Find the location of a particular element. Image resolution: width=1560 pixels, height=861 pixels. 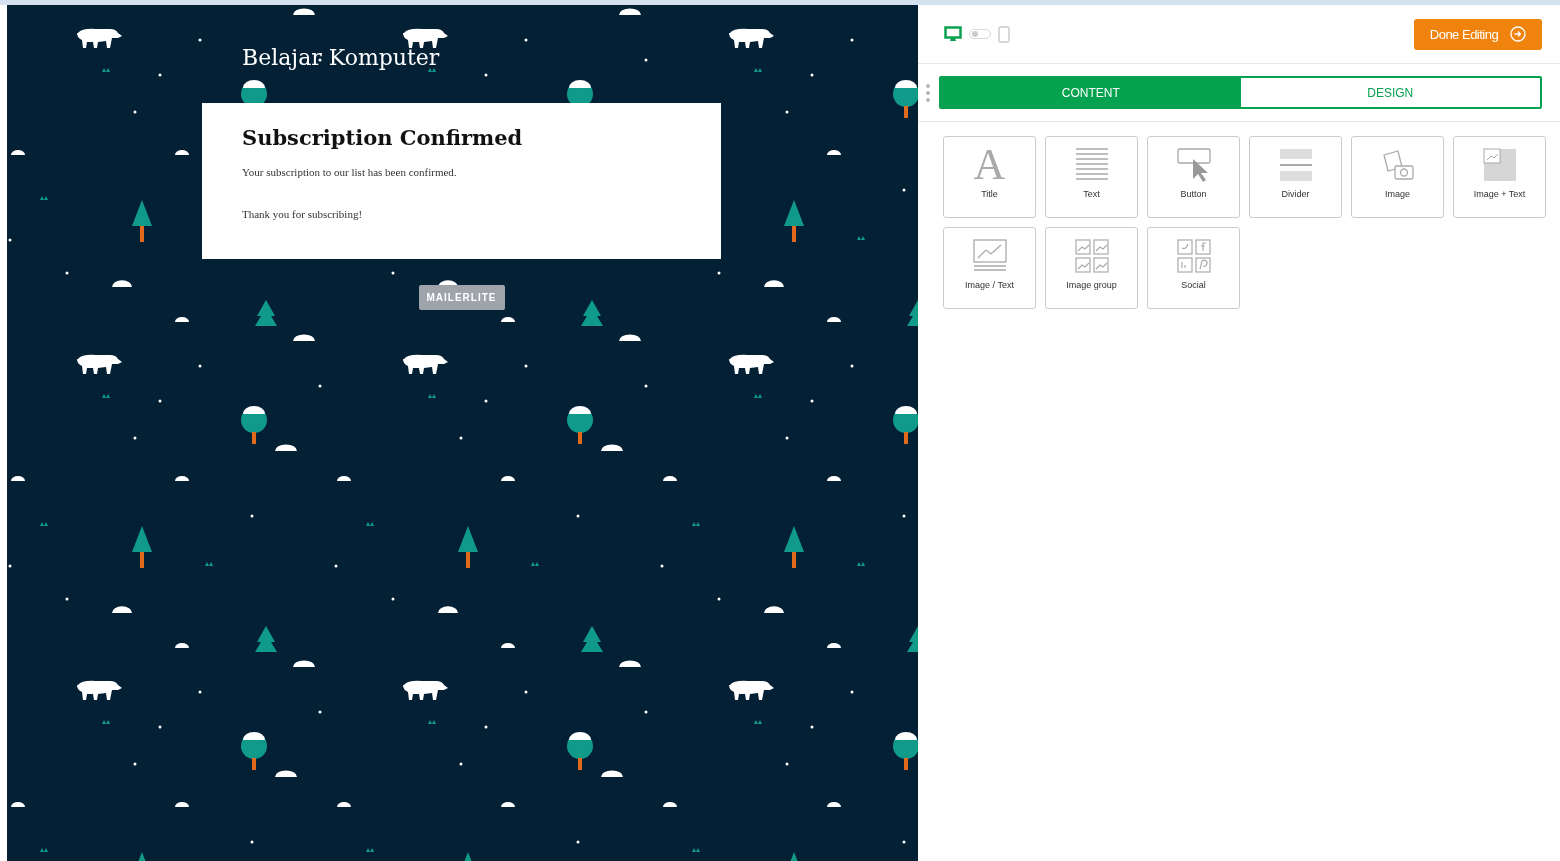

content-block-tile: Image / Text is located at coordinates (989, 268).